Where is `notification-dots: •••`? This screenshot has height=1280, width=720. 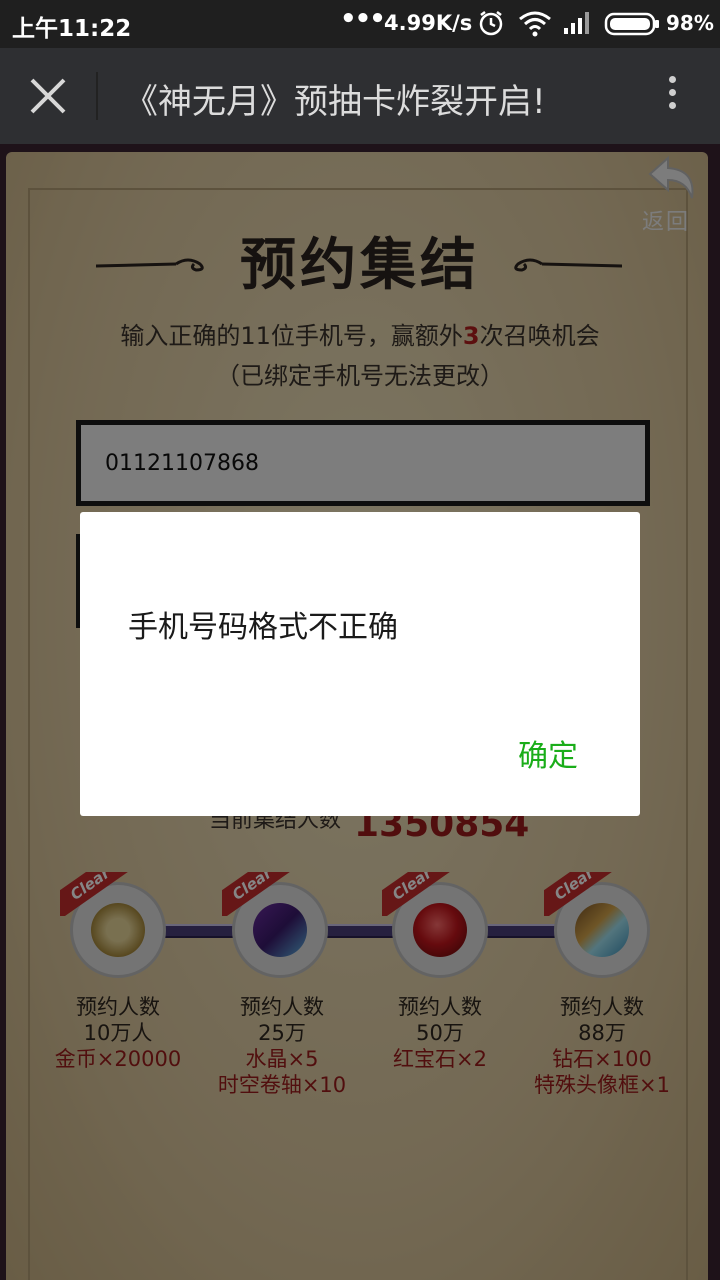
notification-dots: ••• is located at coordinates (363, 19).